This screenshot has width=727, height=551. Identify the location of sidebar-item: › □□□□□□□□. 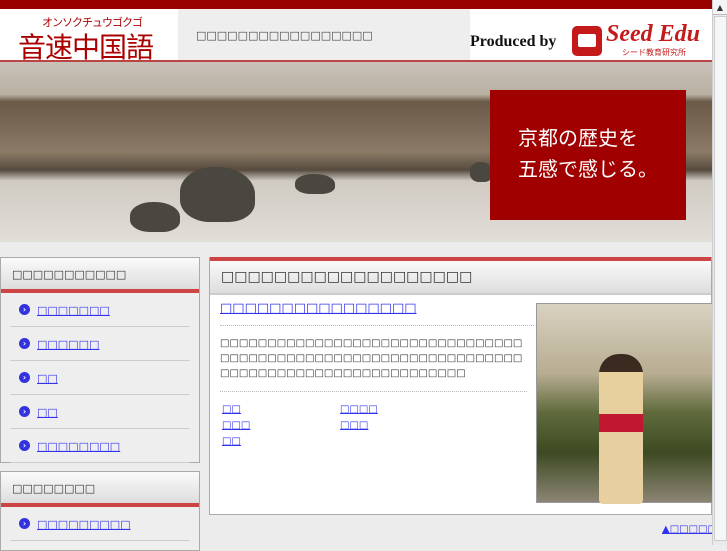
(100, 446).